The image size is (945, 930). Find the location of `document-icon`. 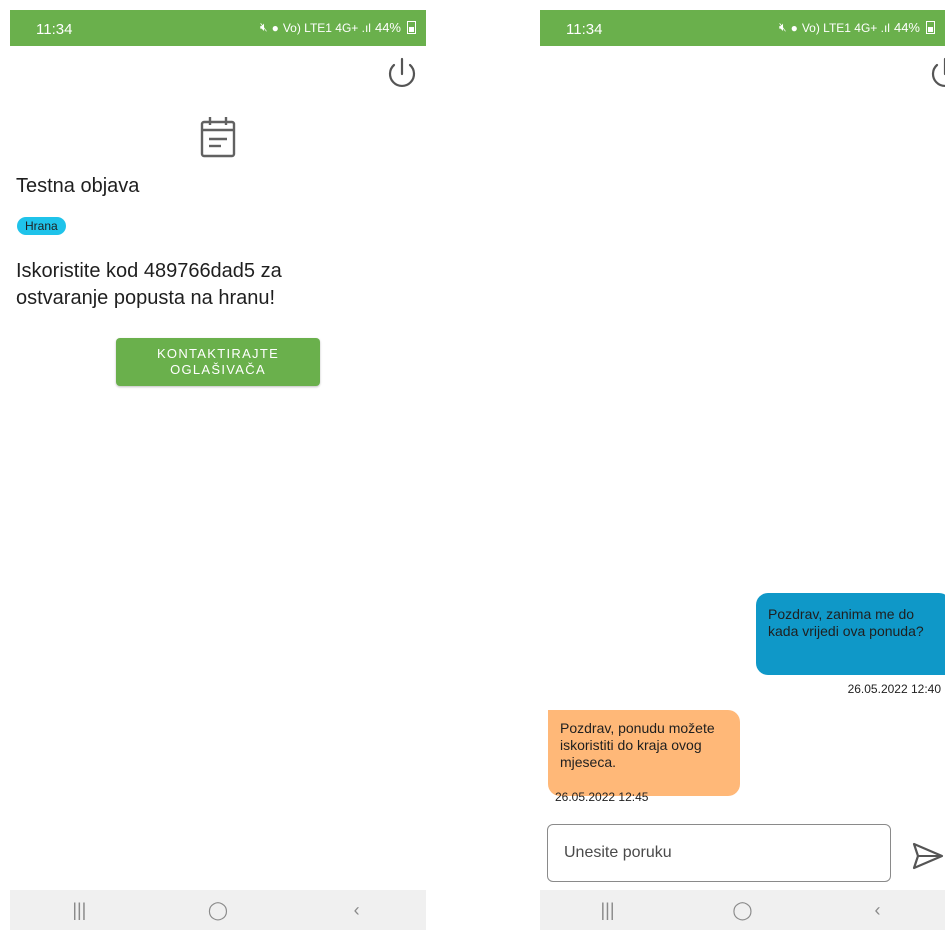

document-icon is located at coordinates (218, 137).